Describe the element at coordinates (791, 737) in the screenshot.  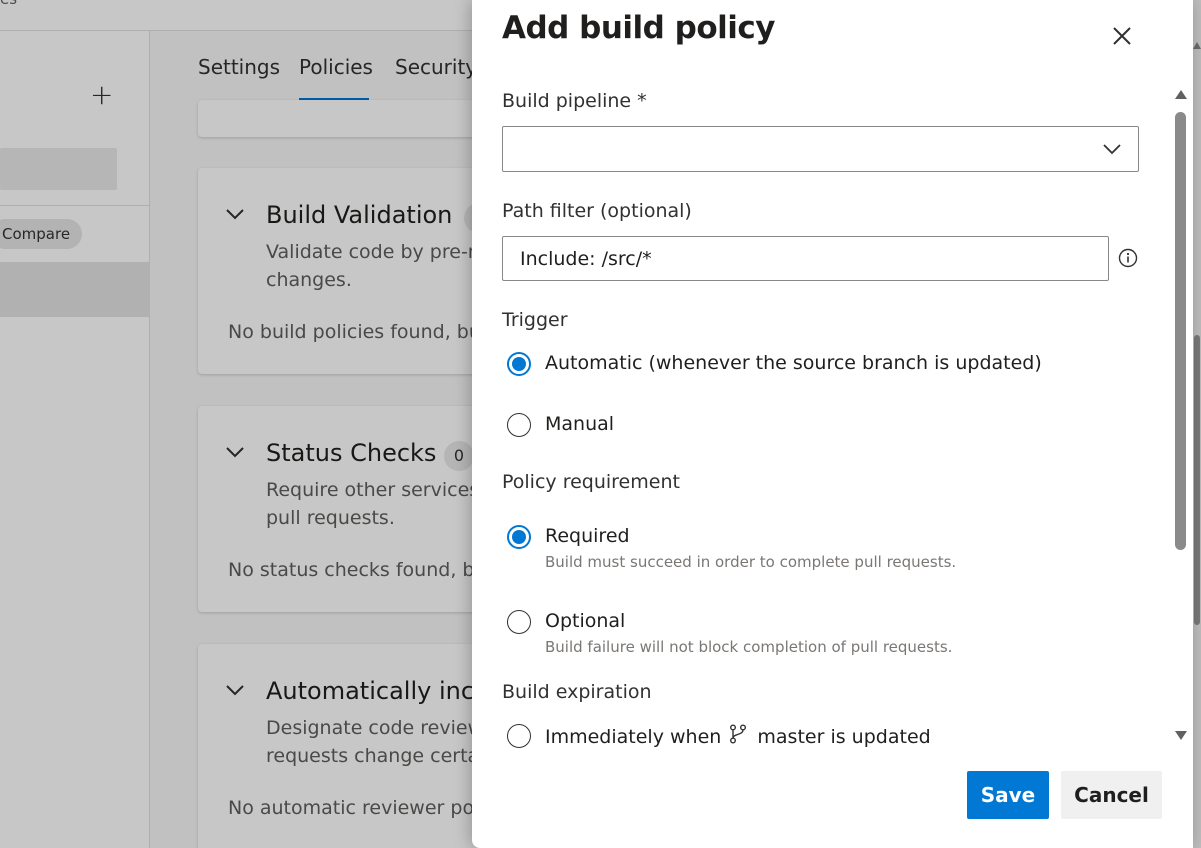
I see `branch-name: master` at that location.